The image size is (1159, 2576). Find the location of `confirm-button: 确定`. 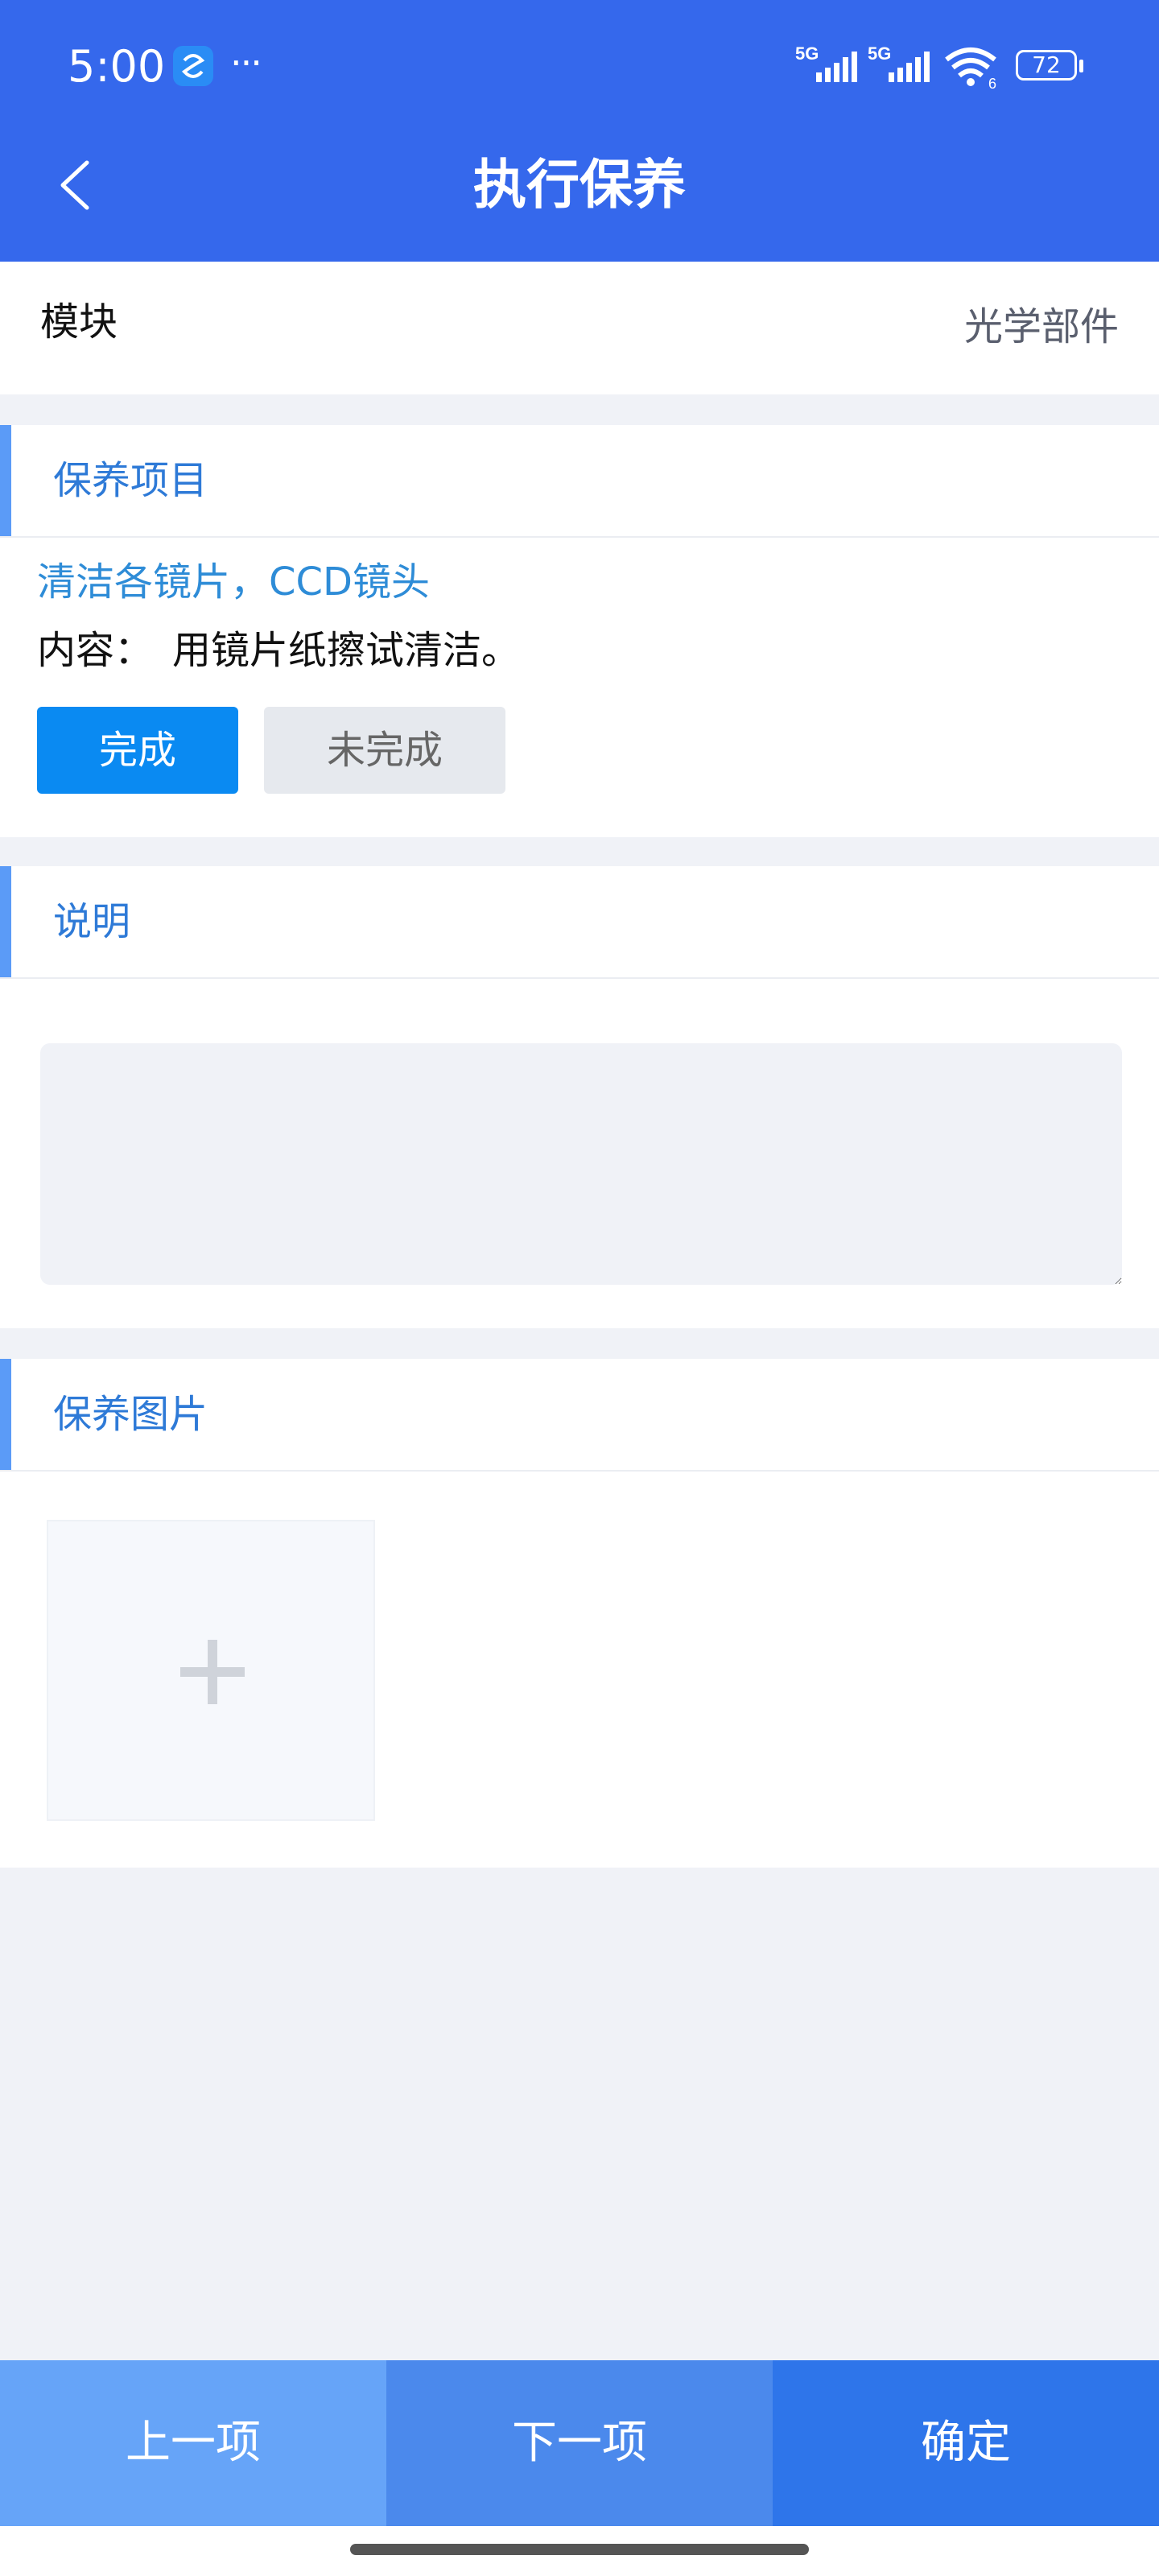

confirm-button: 确定 is located at coordinates (966, 2443).